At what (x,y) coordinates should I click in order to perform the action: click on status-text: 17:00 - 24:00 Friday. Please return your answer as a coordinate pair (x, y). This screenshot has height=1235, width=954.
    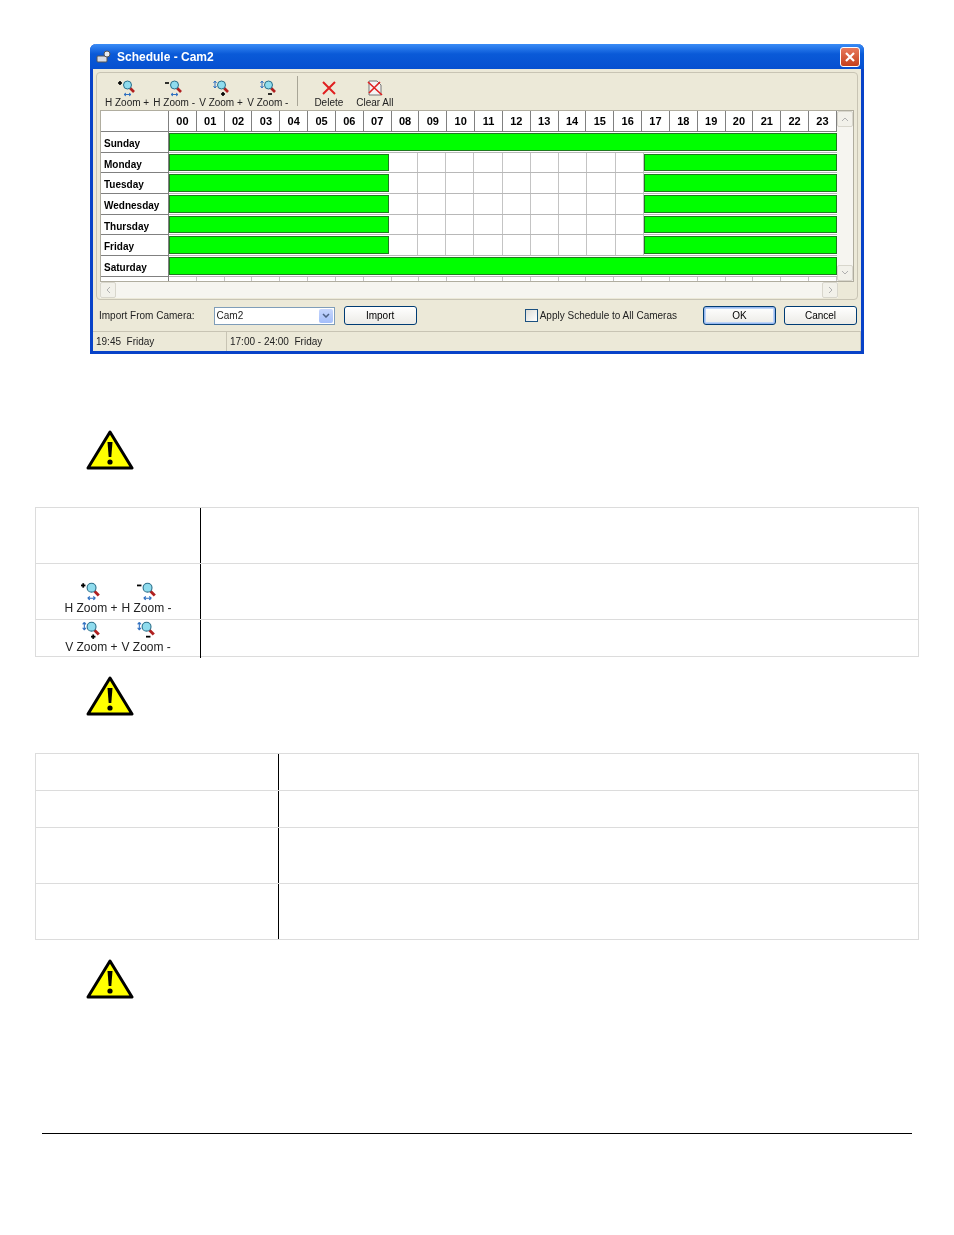
    Looking at the image, I should click on (544, 341).